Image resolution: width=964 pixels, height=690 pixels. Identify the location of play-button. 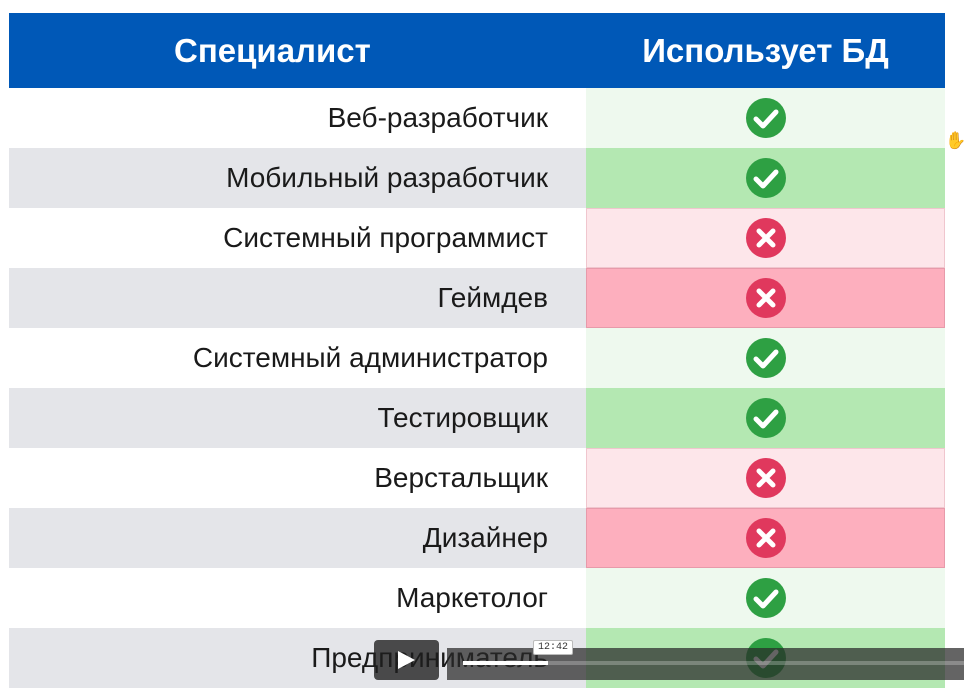
(406, 660).